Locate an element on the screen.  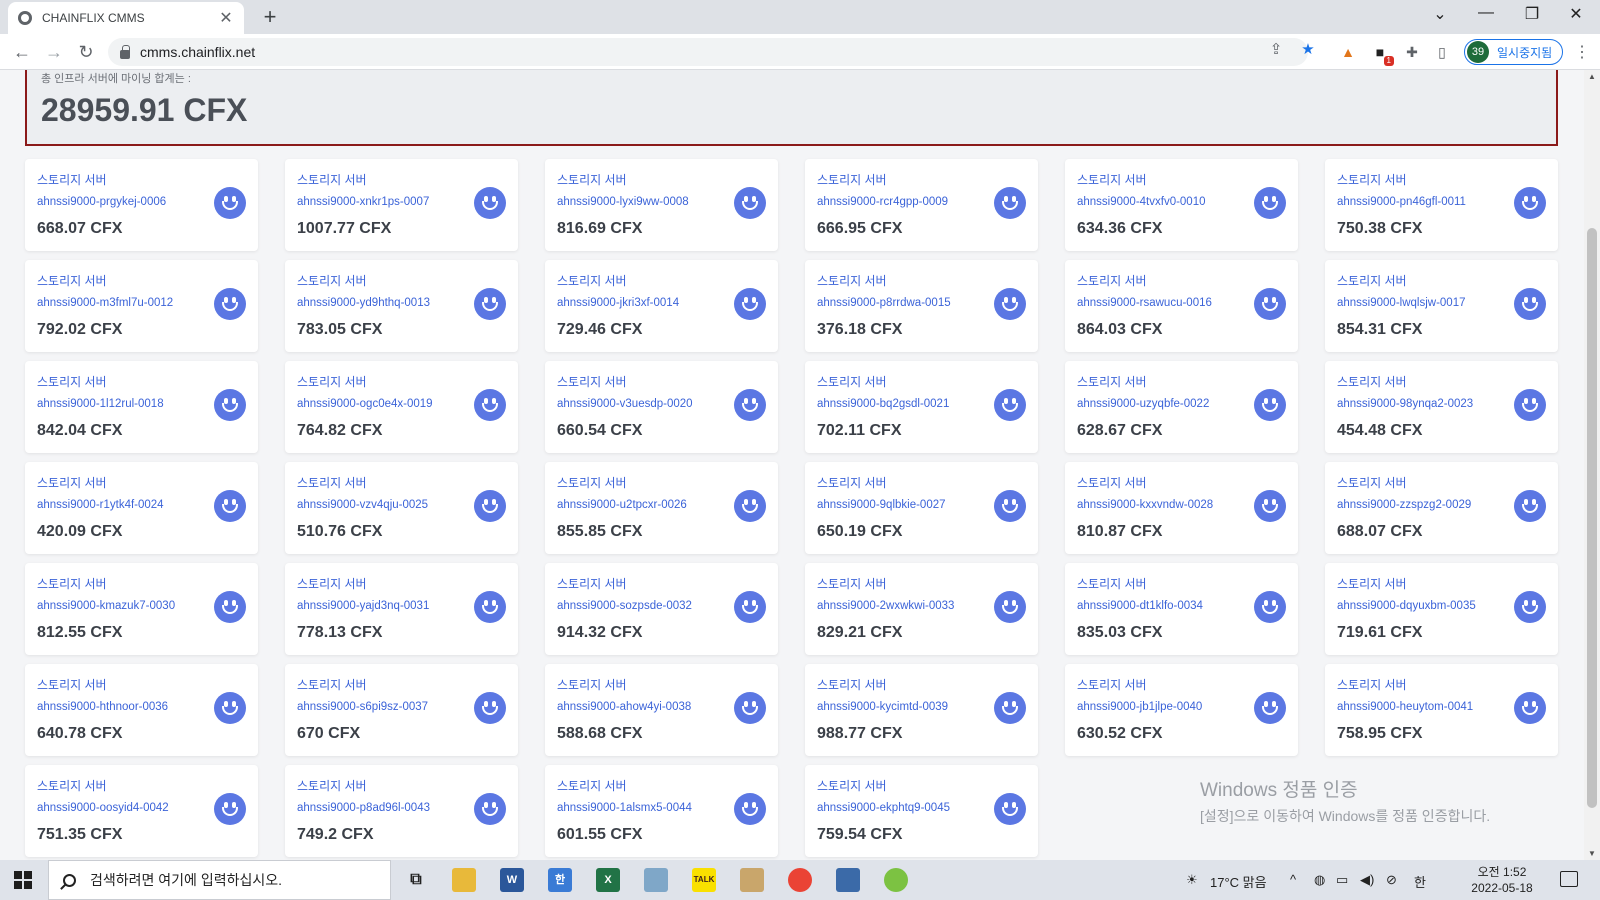
server-card: 스토리지 서버 ahnssi9000-ekphtq9-0045 759.54 CFX is located at coordinates (921, 811).